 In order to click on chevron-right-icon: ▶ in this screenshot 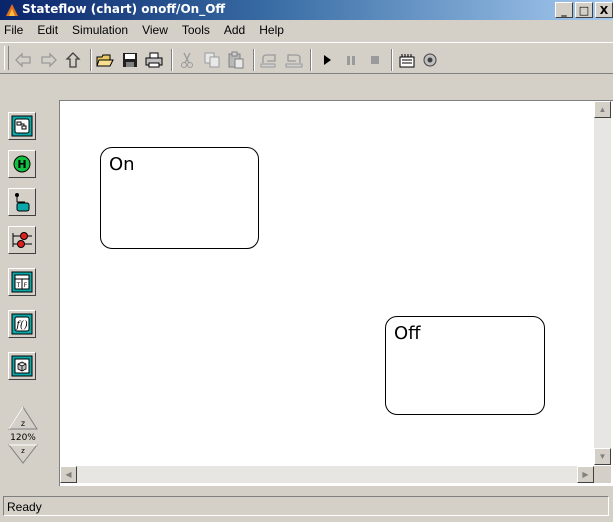, I will do `click(585, 474)`.